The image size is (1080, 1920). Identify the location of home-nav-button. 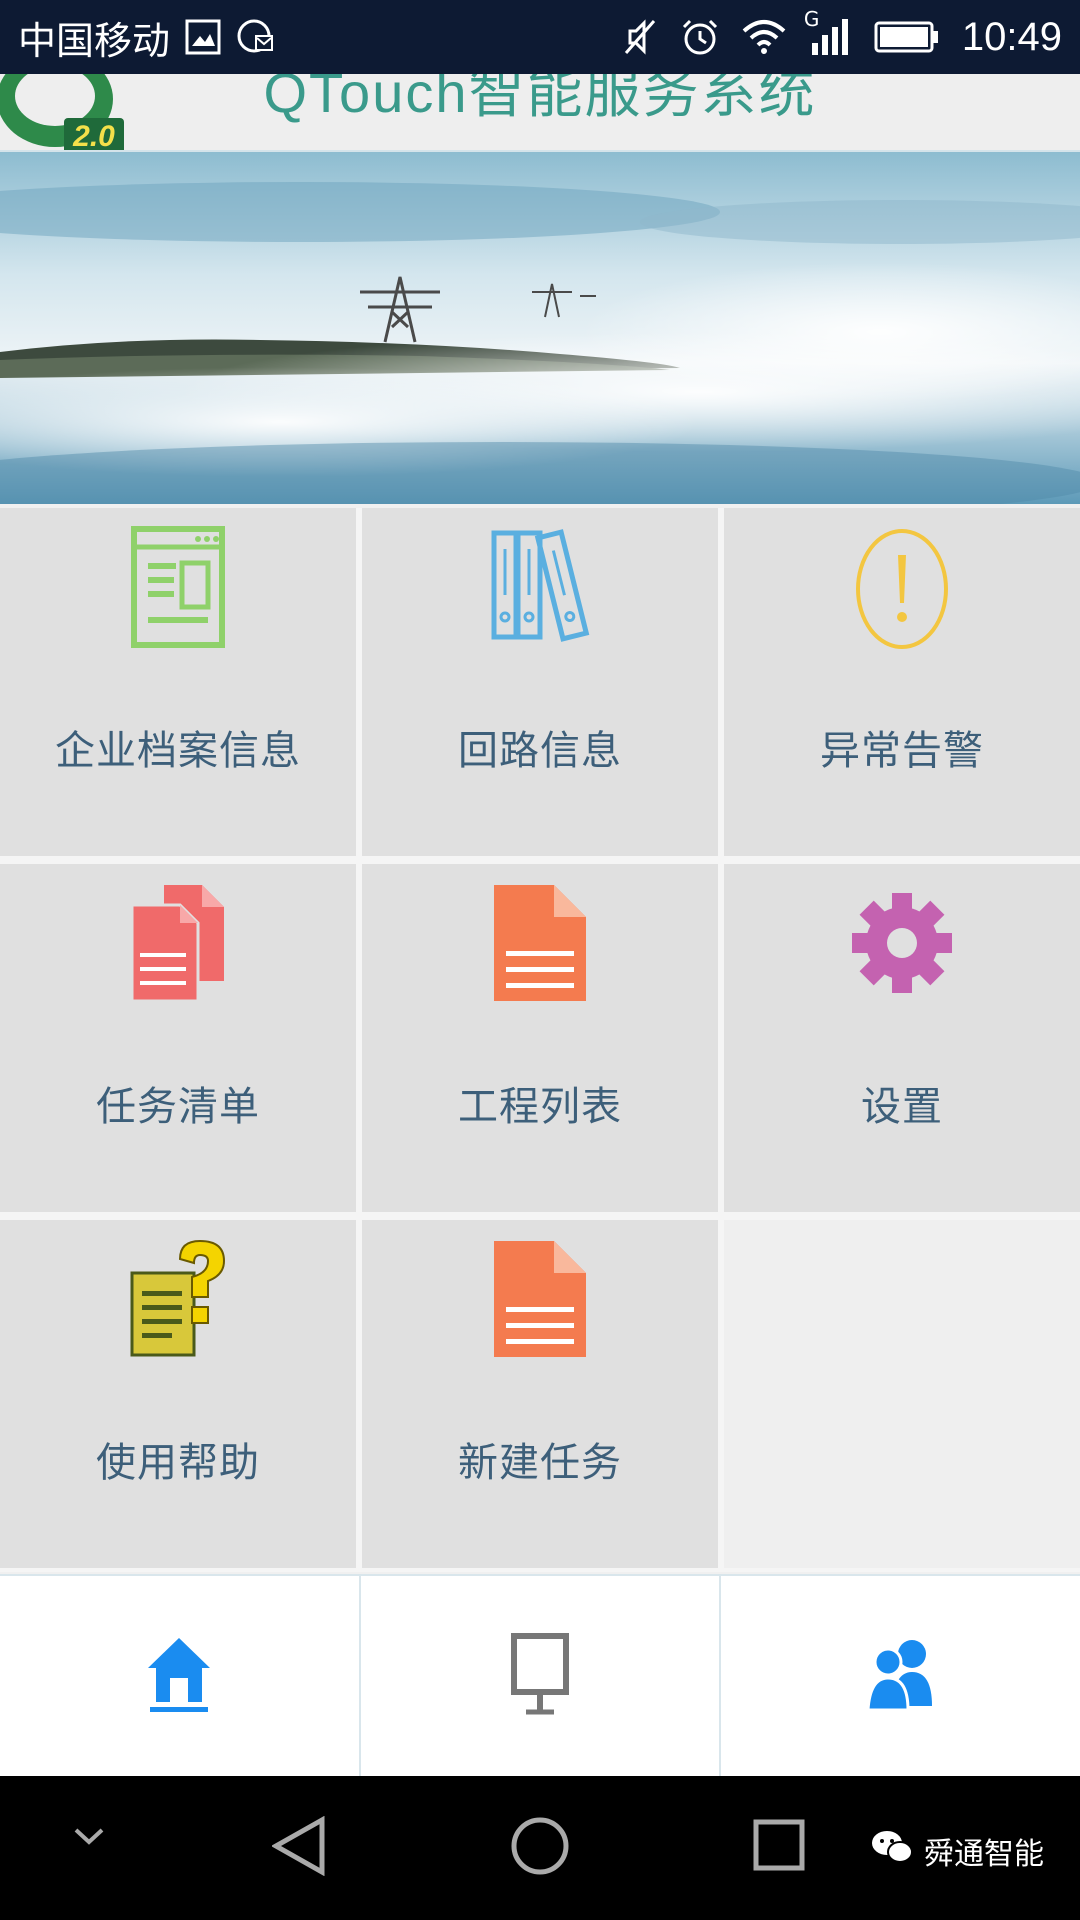
(540, 1848).